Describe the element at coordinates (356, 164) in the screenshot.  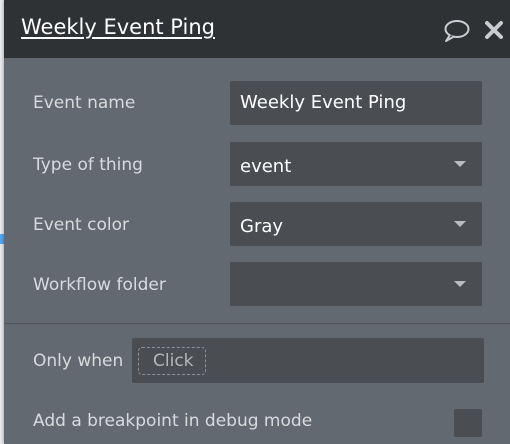
I see `type-of-thing-dropdown: event` at that location.